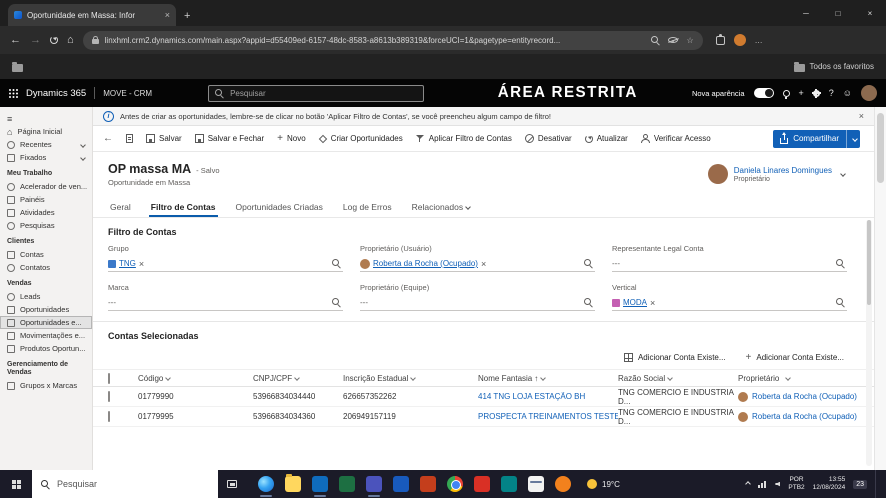 The image size is (886, 498). What do you see at coordinates (876, 484) in the screenshot?
I see `show-desktop-button` at bounding box center [876, 484].